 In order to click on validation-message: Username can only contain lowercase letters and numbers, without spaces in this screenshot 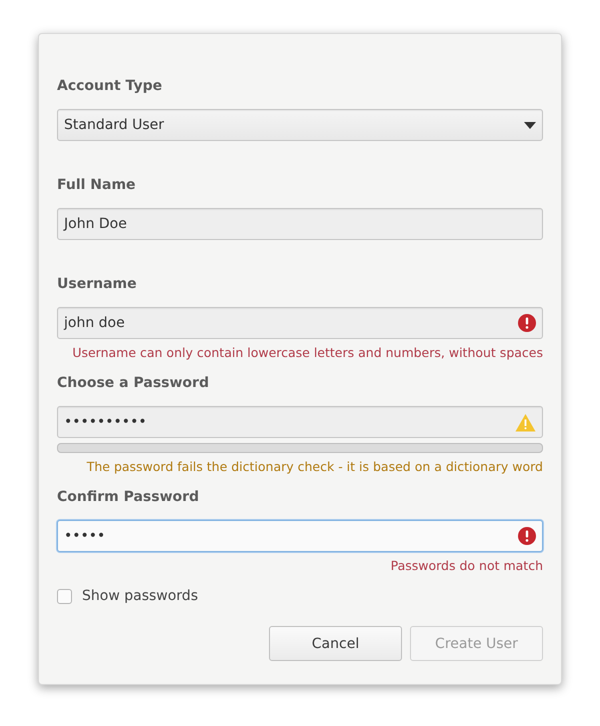, I will do `click(307, 353)`.